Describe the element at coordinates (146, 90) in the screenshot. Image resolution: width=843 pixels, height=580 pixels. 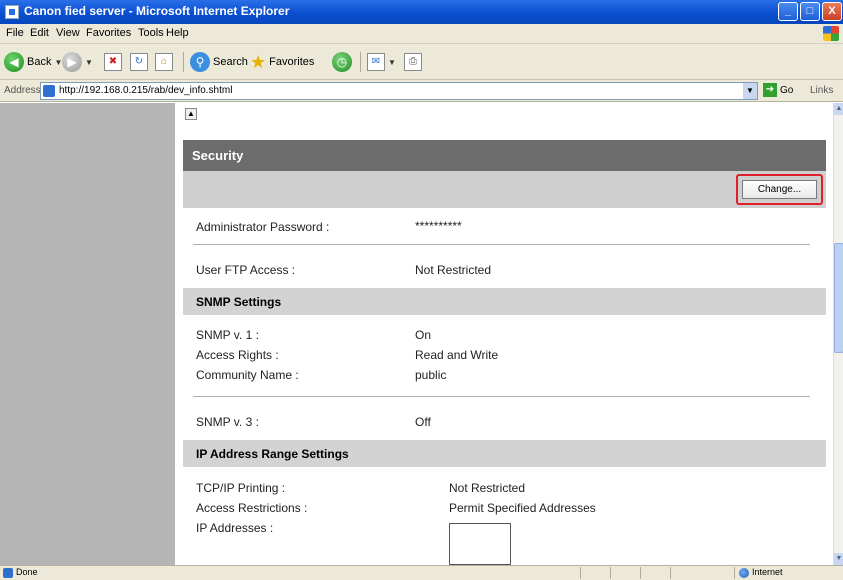
I see `address-url: http://192.168.0.215/rab/dev_info.shtml` at that location.